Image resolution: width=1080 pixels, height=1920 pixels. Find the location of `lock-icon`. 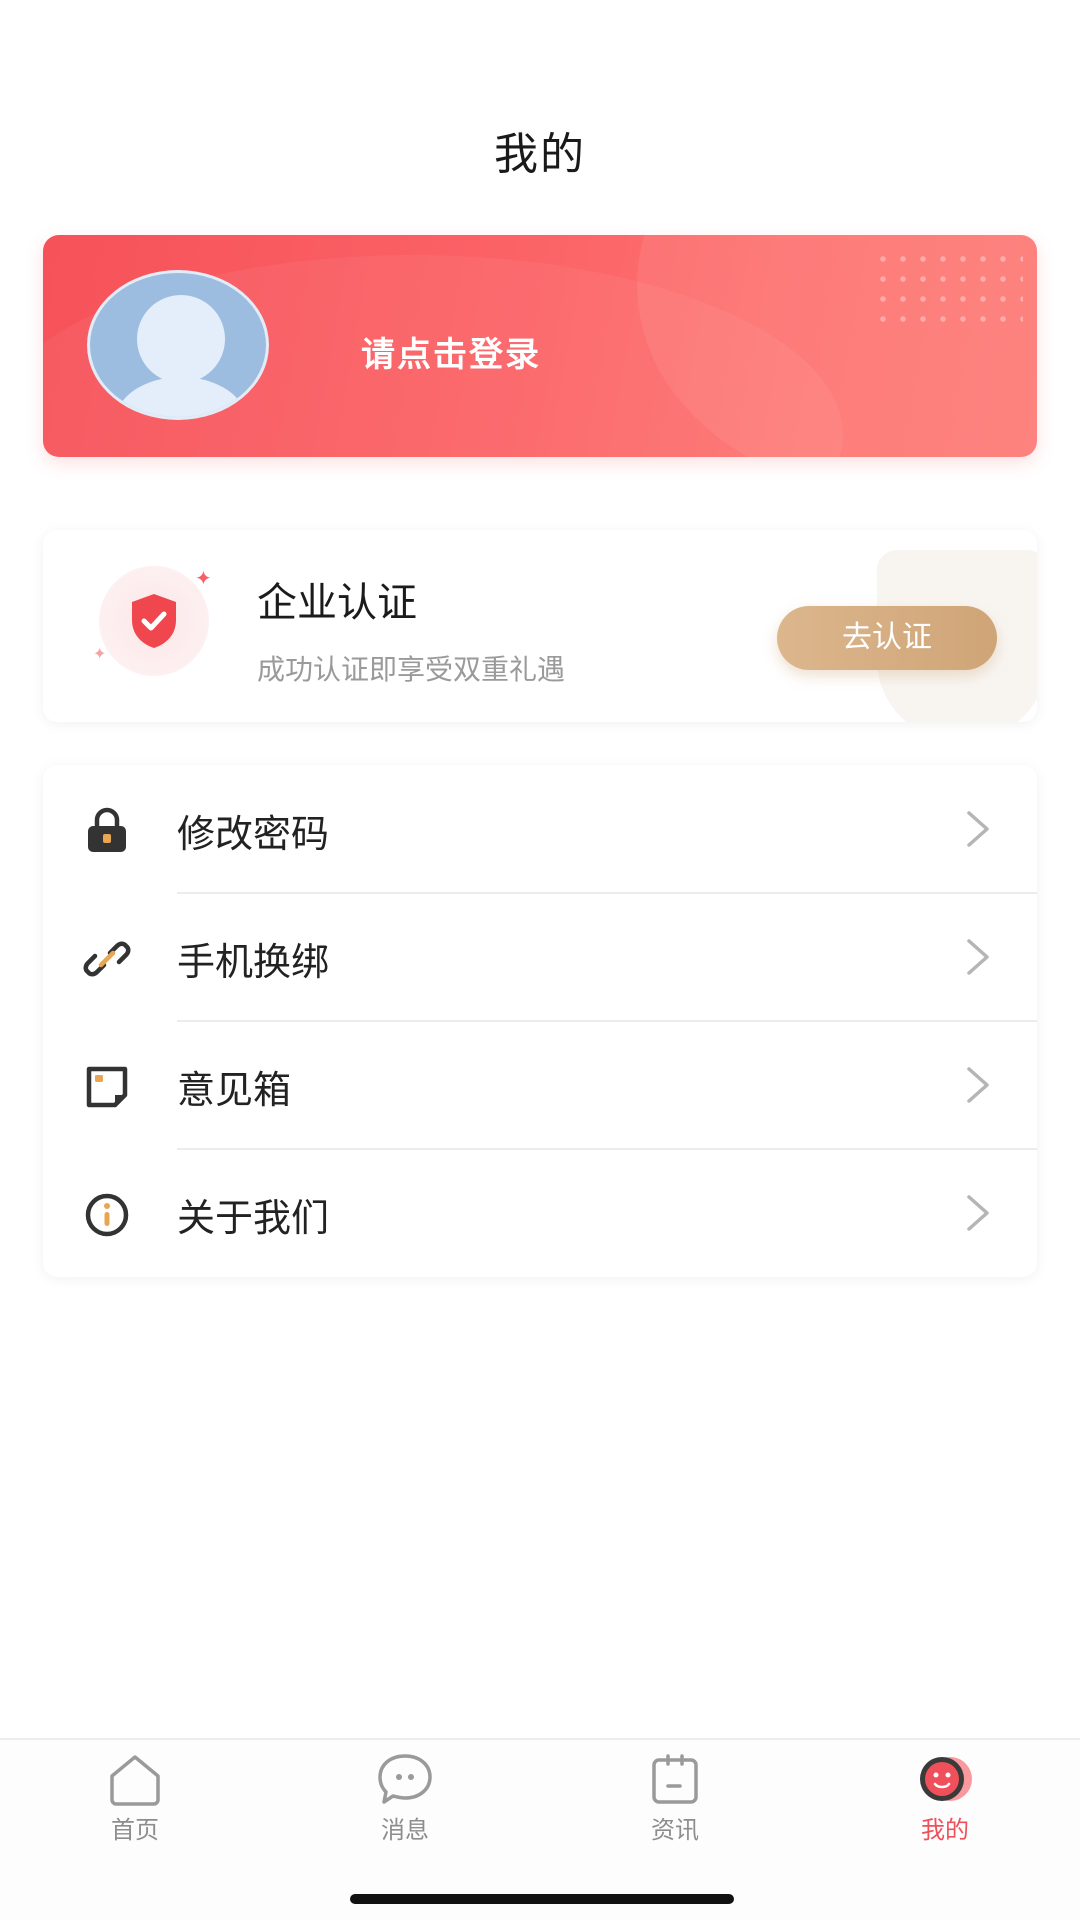

lock-icon is located at coordinates (107, 829).